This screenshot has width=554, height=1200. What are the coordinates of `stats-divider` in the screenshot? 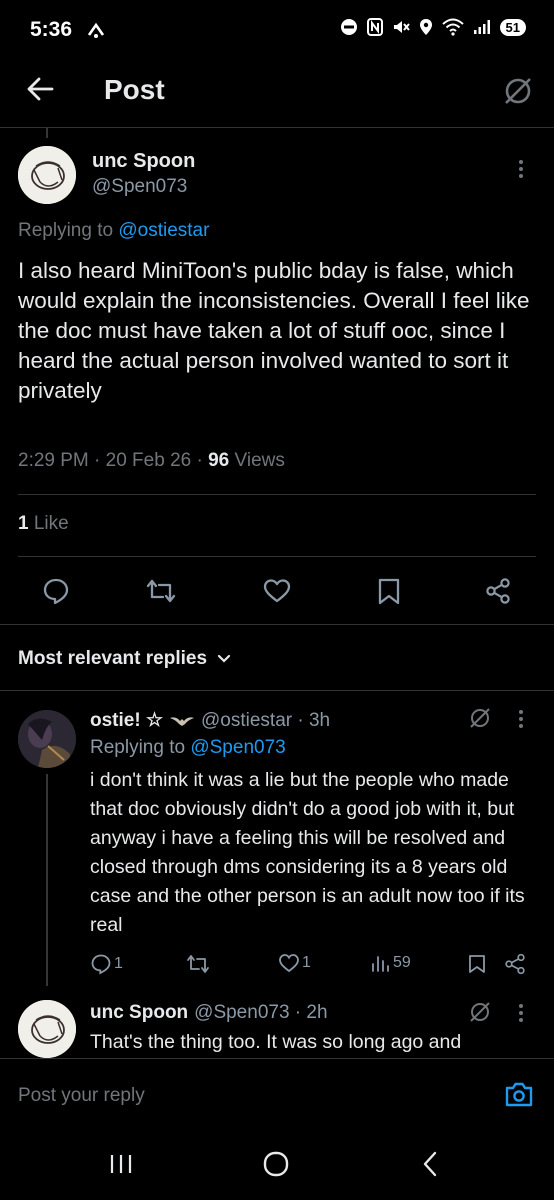 It's located at (277, 556).